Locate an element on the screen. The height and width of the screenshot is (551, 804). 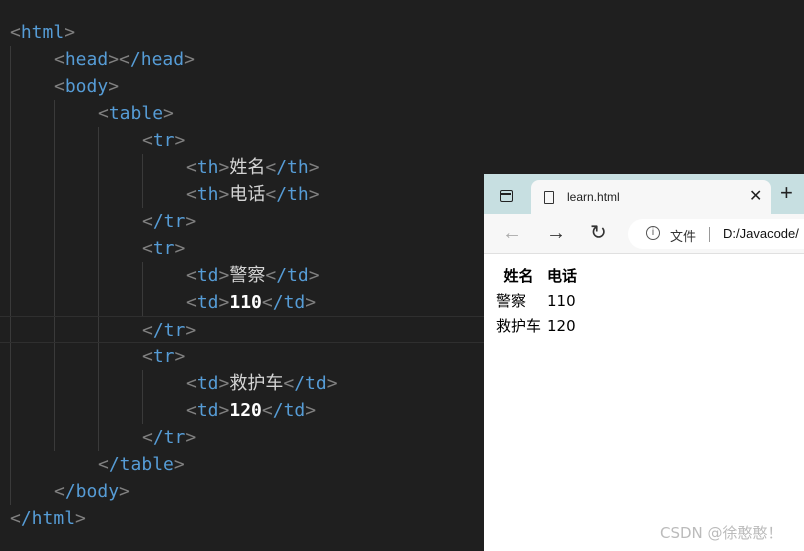
code-tag: head is located at coordinates (86, 59).